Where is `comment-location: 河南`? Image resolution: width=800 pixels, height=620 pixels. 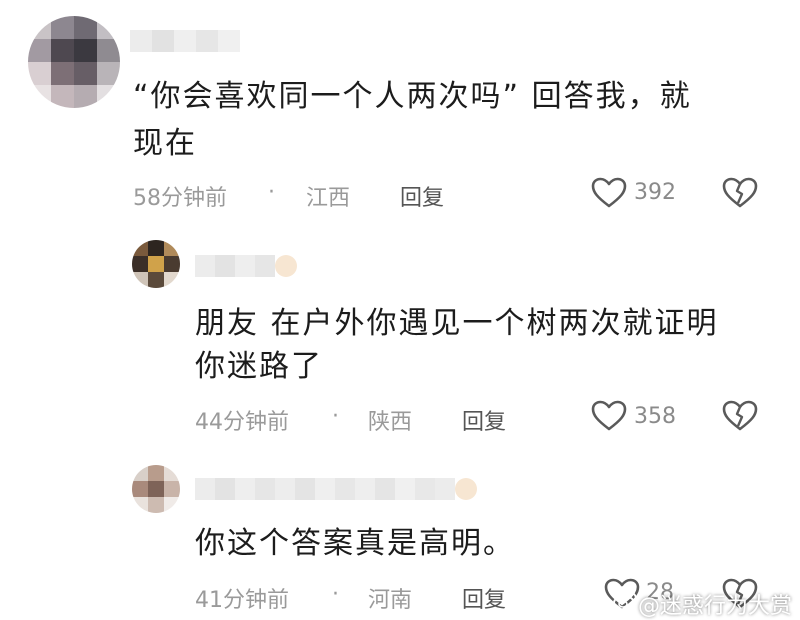
comment-location: 河南 is located at coordinates (390, 600).